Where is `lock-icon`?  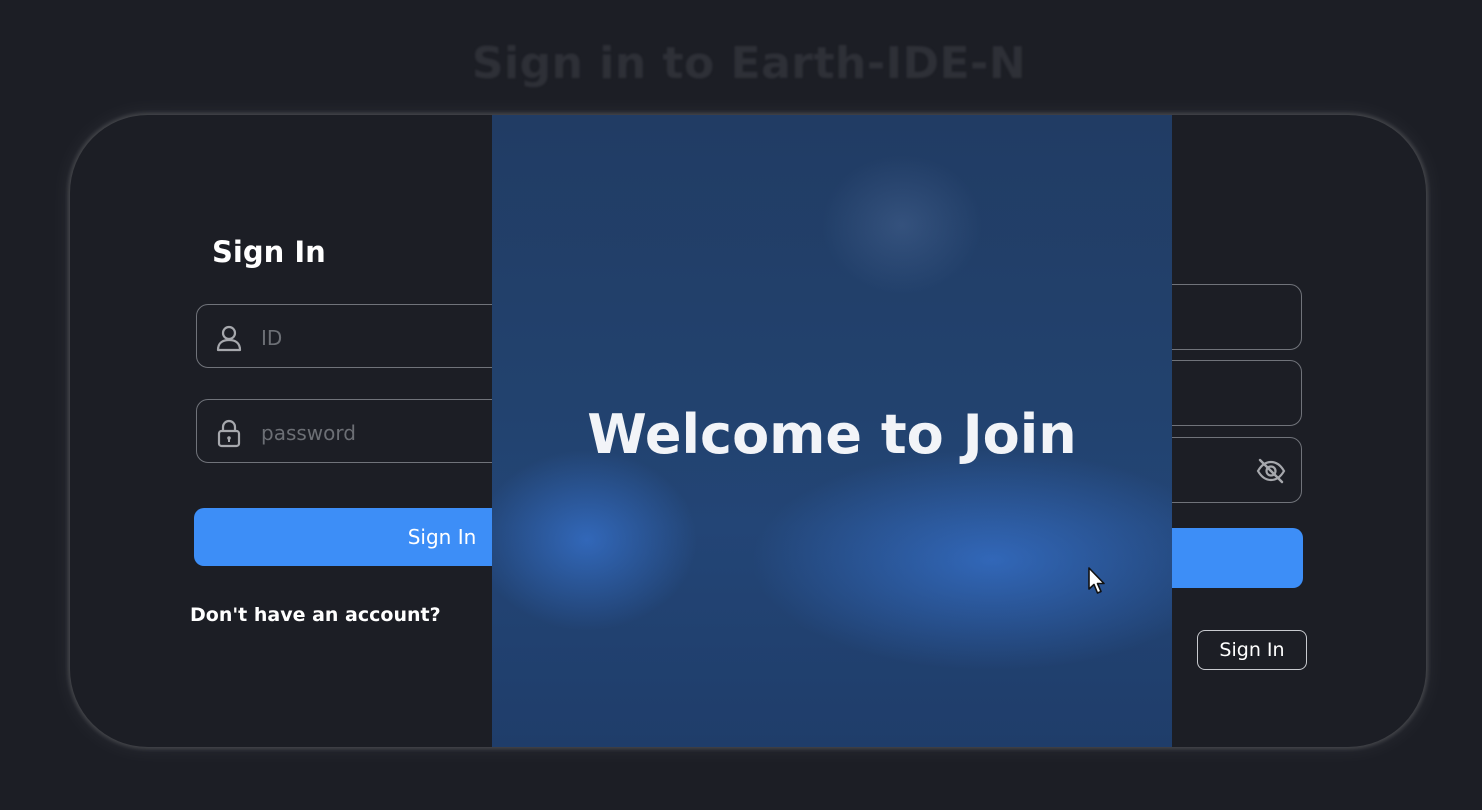 lock-icon is located at coordinates (229, 433).